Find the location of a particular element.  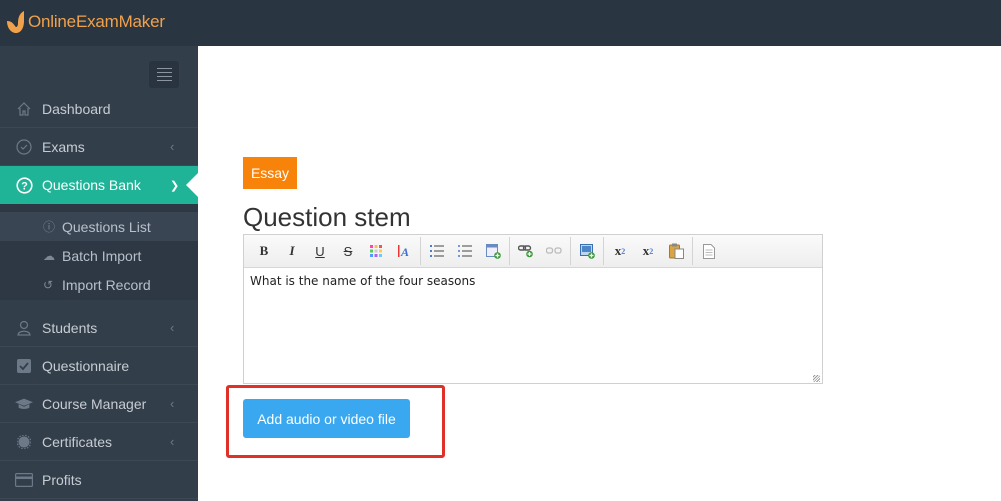

active-indicator is located at coordinates (192, 185).